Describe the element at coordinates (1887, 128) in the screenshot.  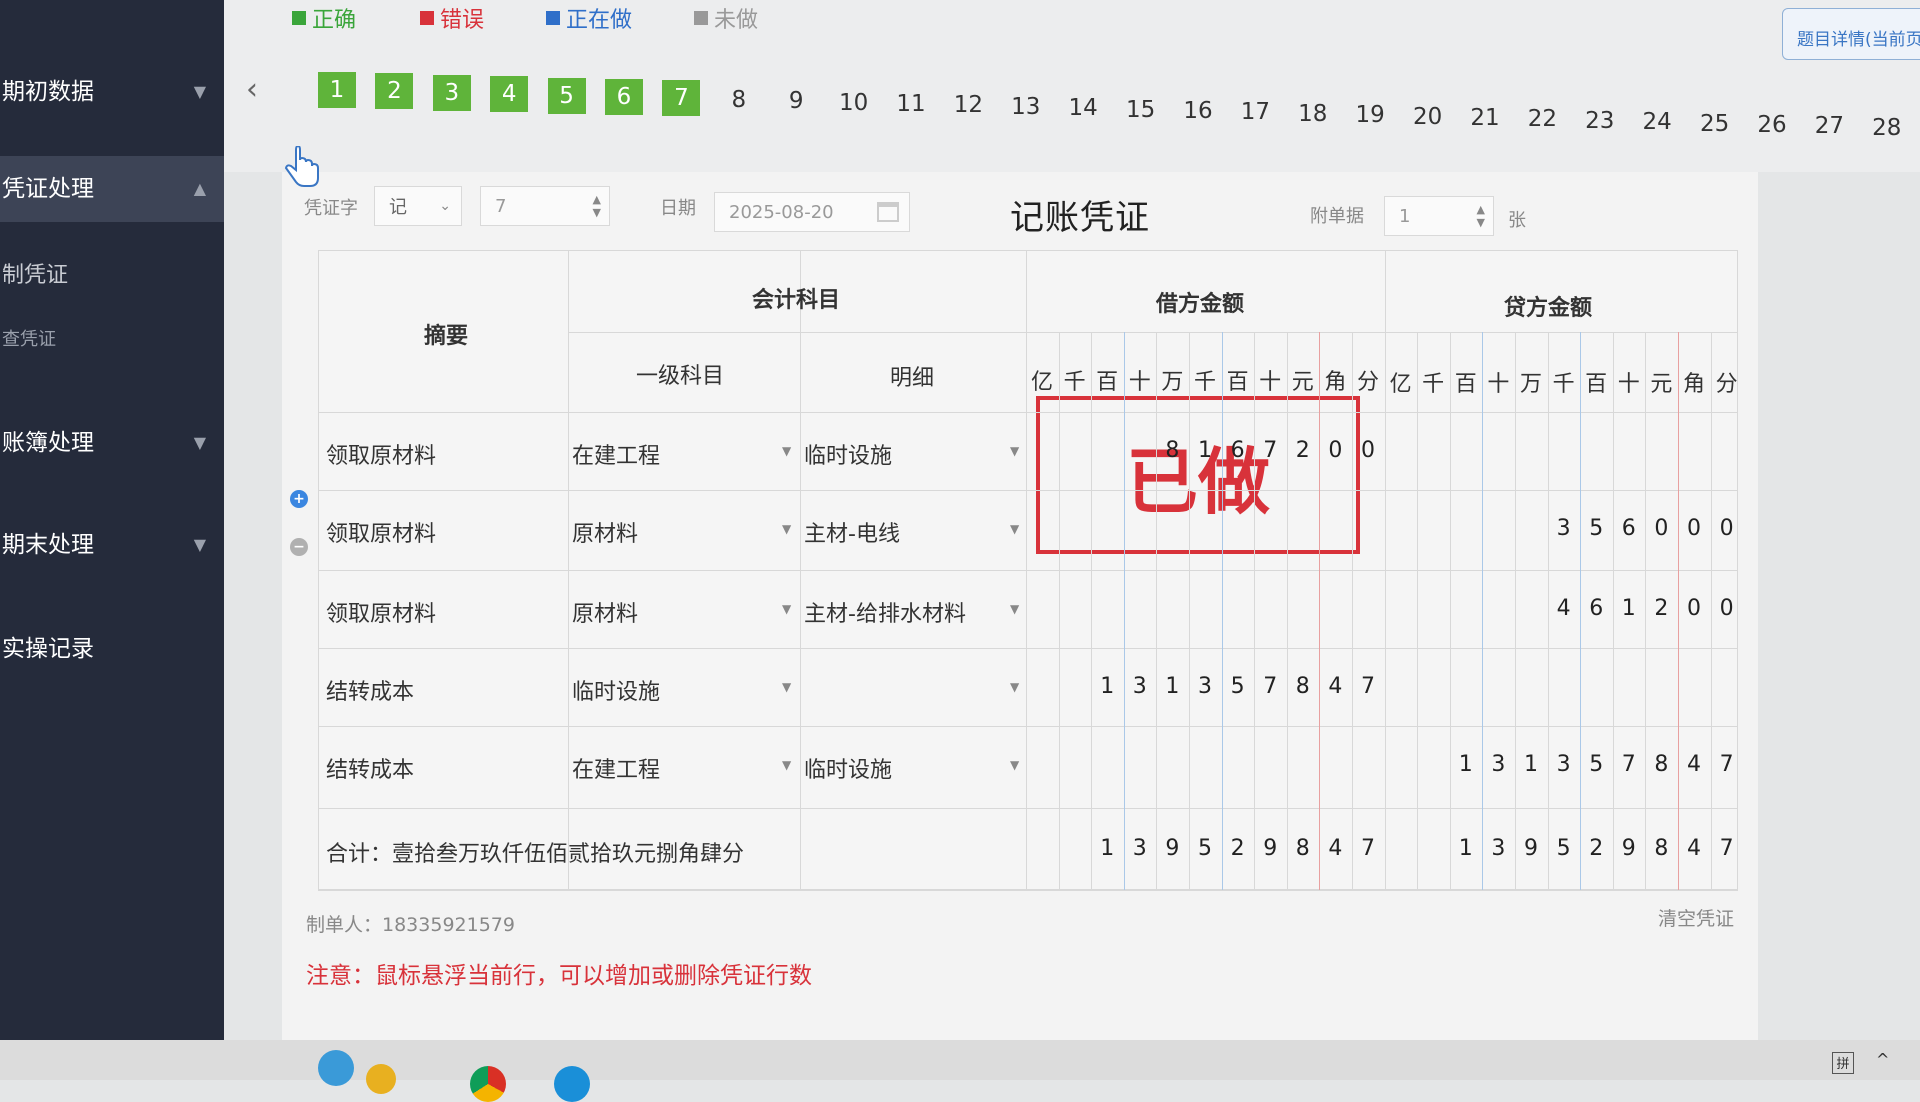
I see `question-28-button: 28` at that location.